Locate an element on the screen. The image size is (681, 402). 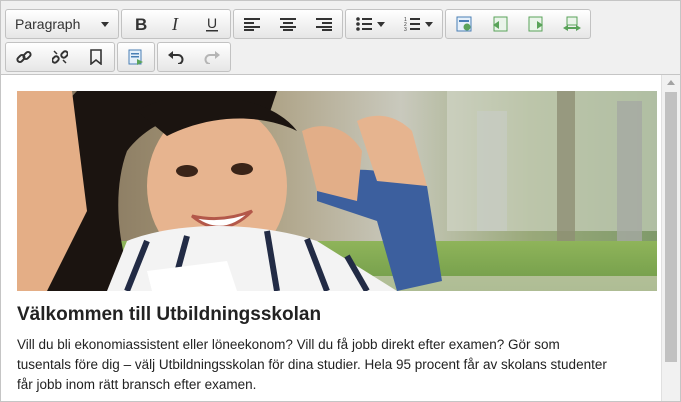
svg-text: I is located at coordinates (175, 24).